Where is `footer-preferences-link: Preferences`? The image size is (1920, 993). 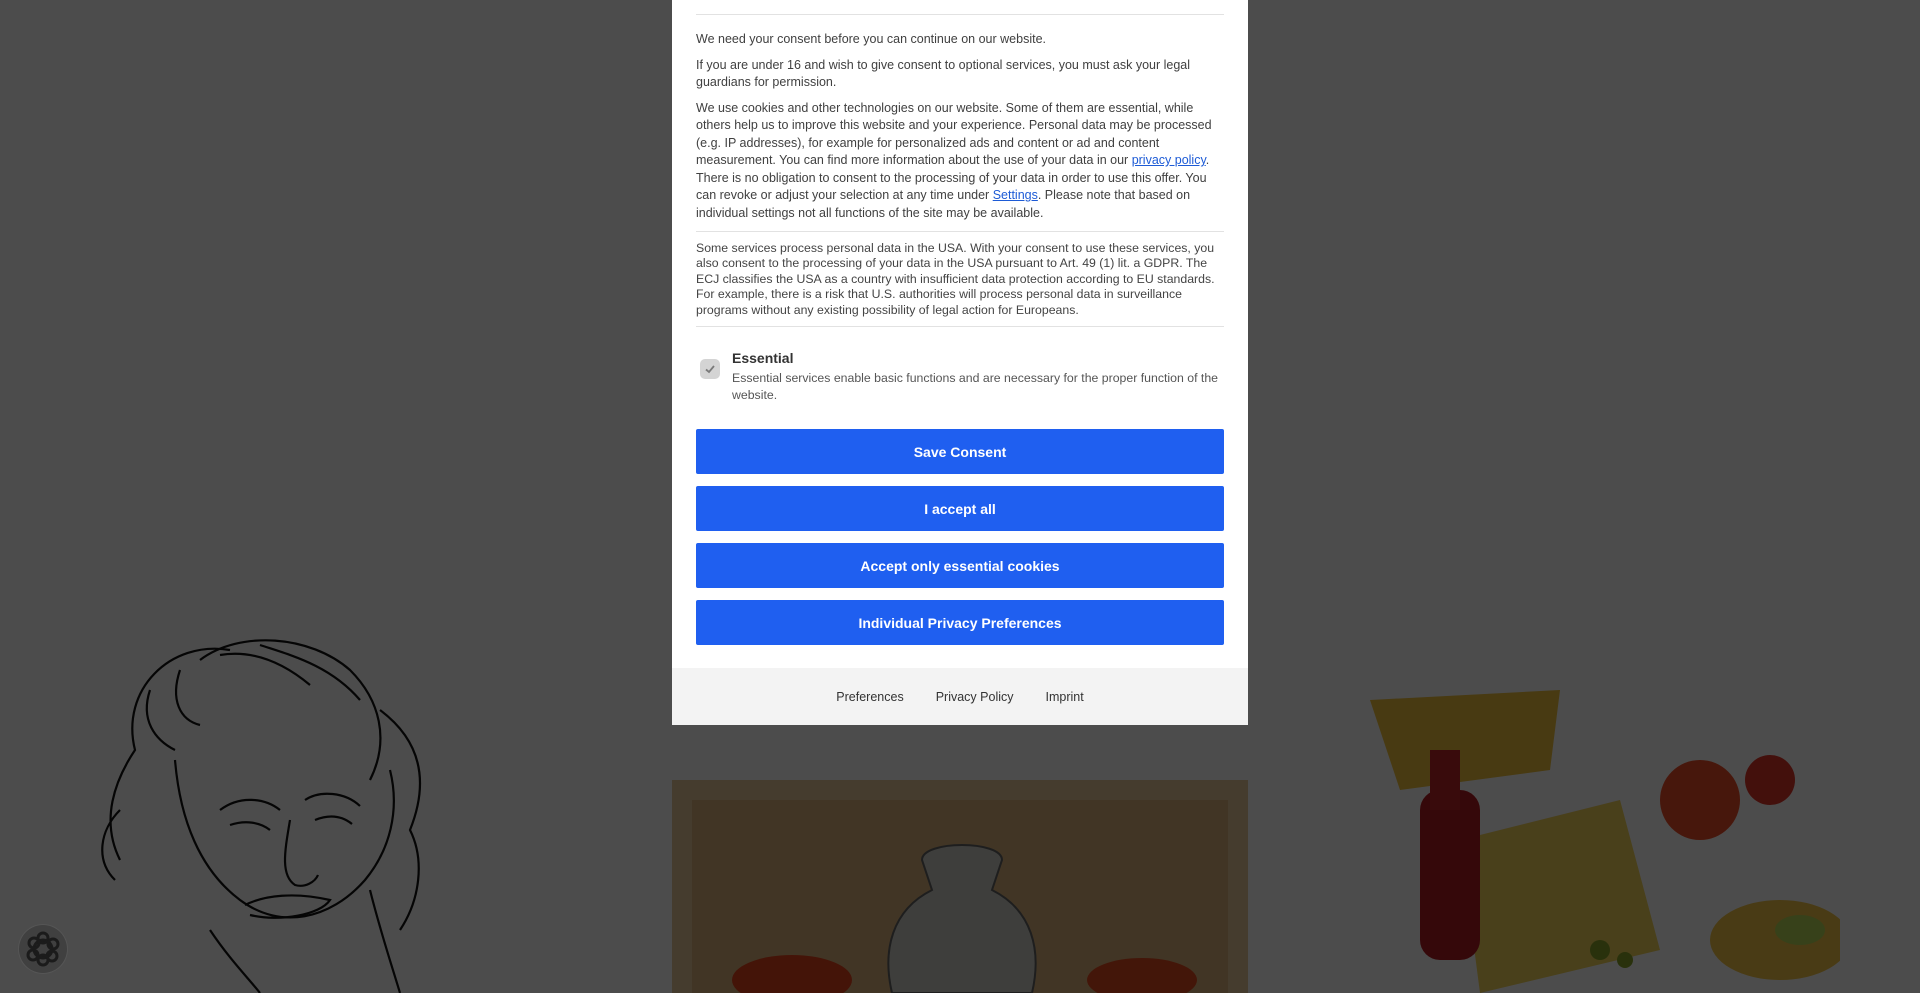
footer-preferences-link: Preferences is located at coordinates (869, 697).